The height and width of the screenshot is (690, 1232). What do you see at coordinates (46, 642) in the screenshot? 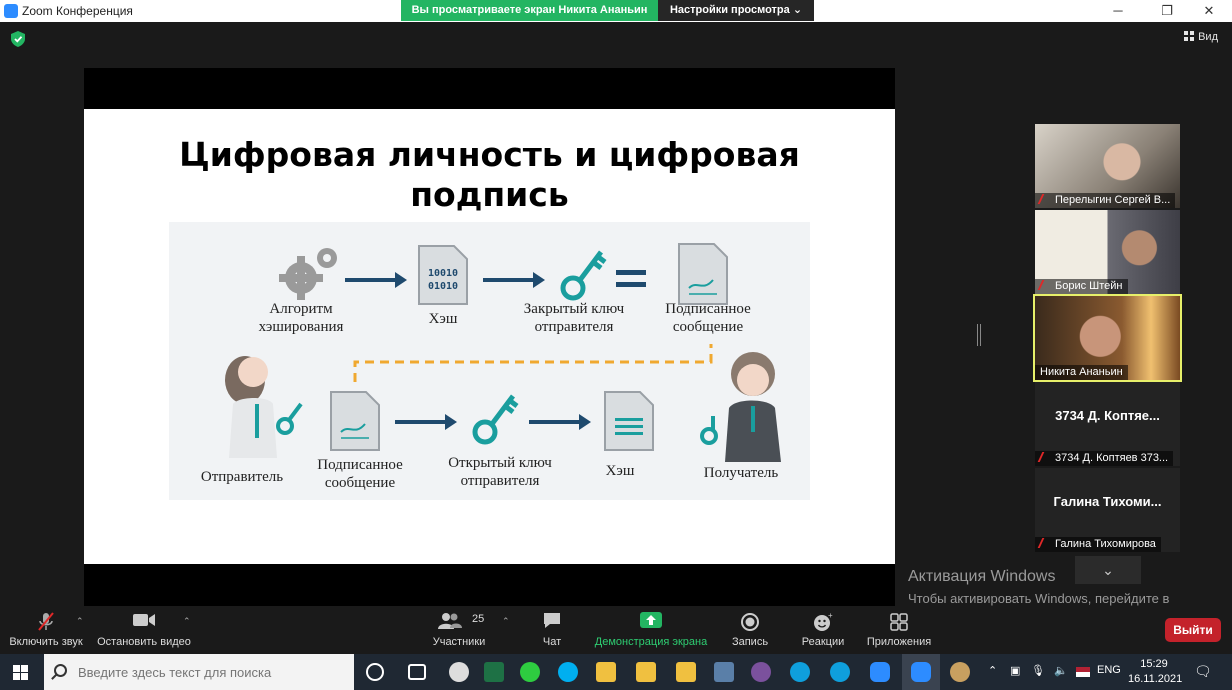
I see `unmute-label: Включить звук` at bounding box center [46, 642].